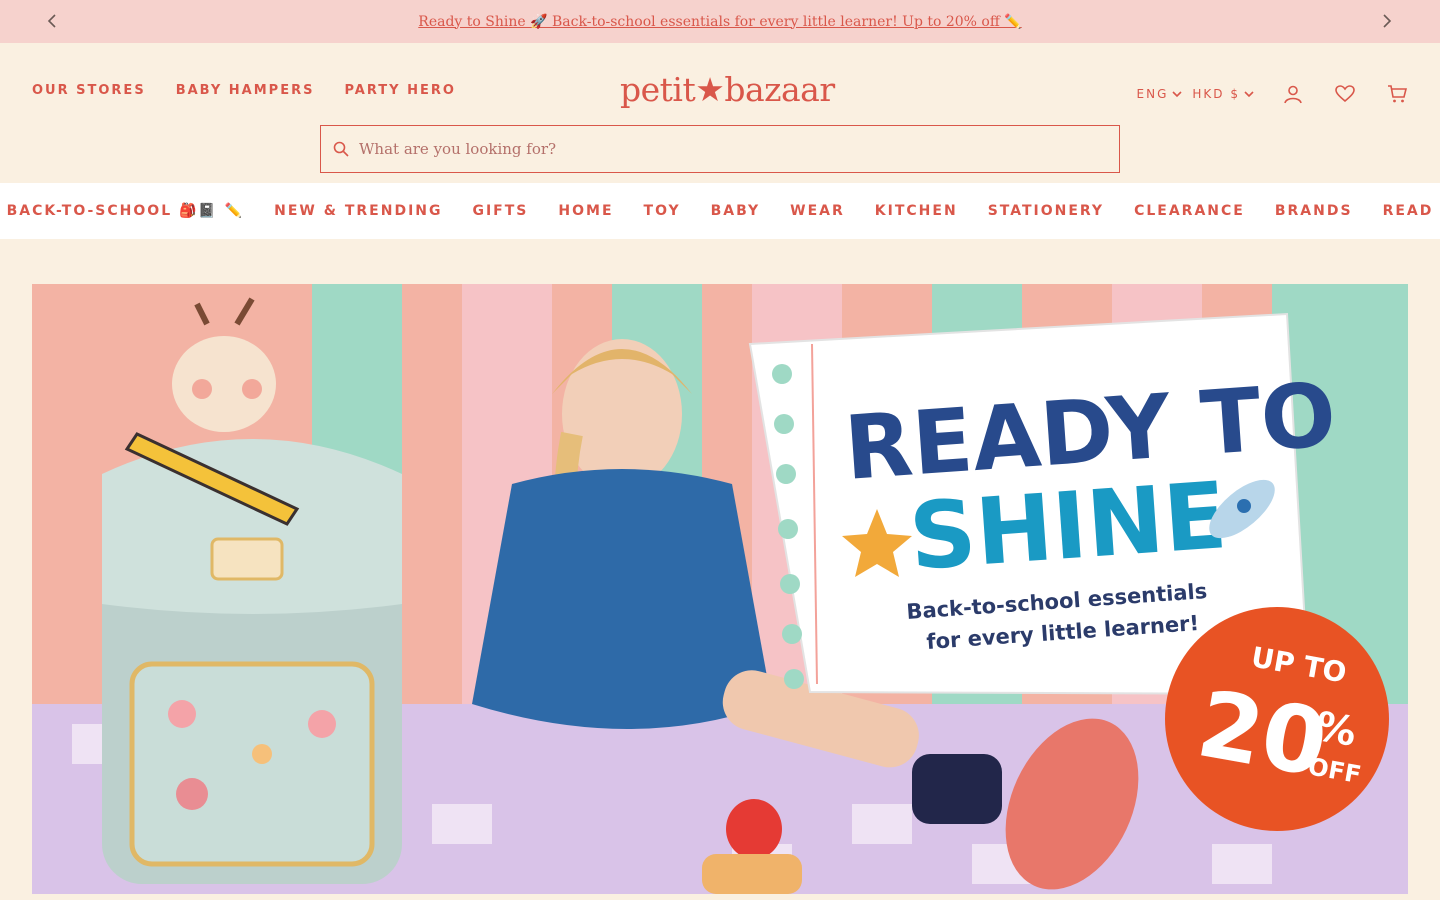  What do you see at coordinates (1046, 211) in the screenshot?
I see `nav-stationery: STATIONERY` at bounding box center [1046, 211].